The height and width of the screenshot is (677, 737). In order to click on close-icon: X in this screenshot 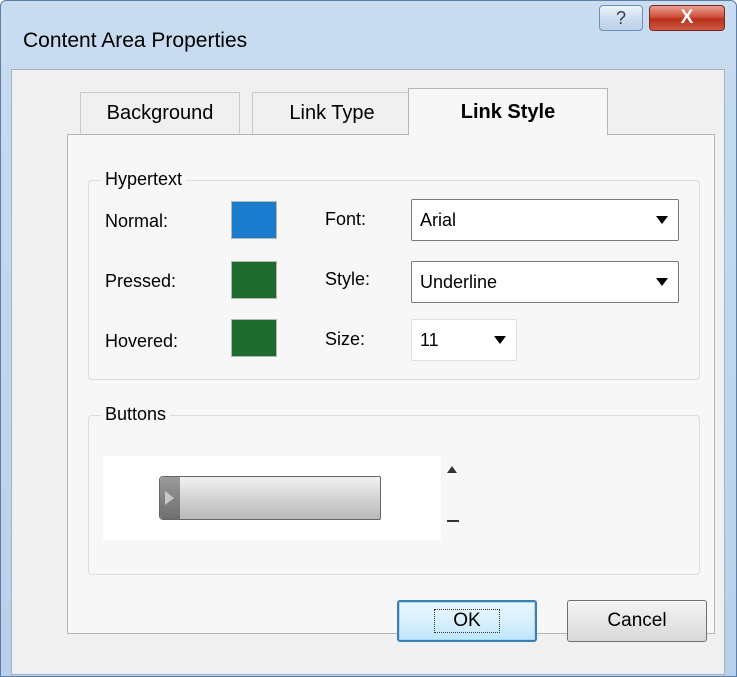, I will do `click(687, 17)`.